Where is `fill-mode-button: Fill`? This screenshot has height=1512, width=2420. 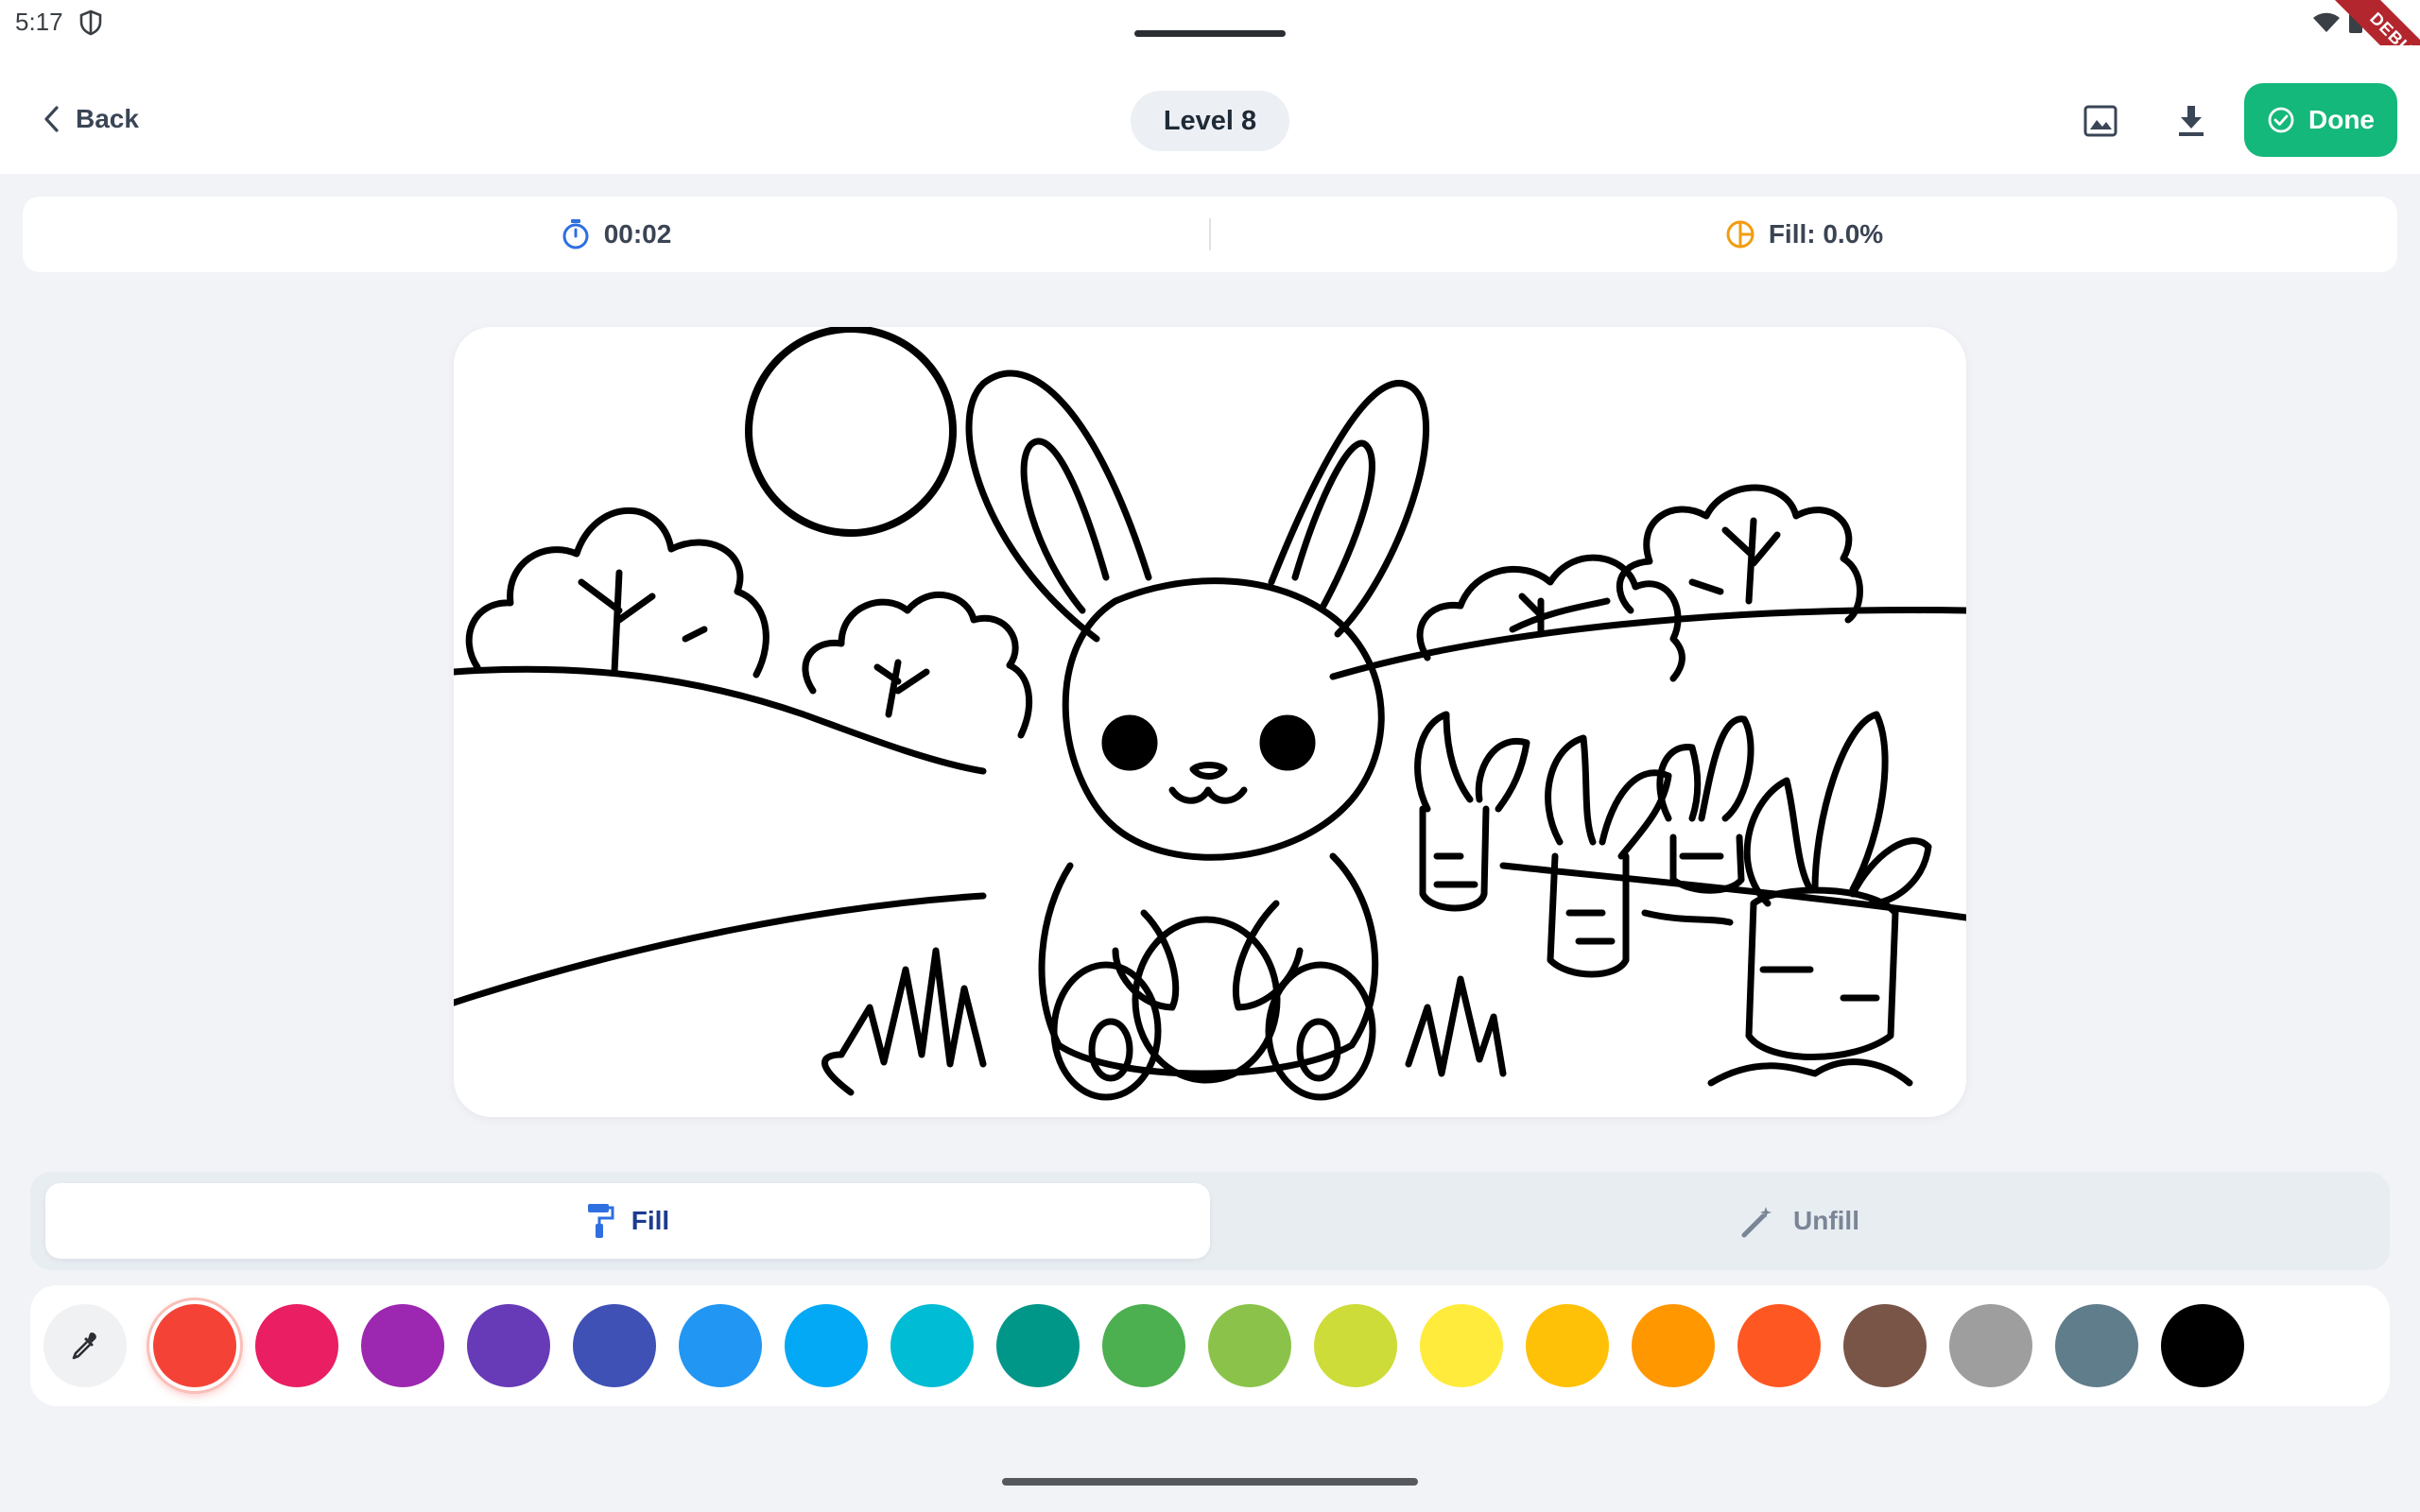 fill-mode-button: Fill is located at coordinates (627, 1221).